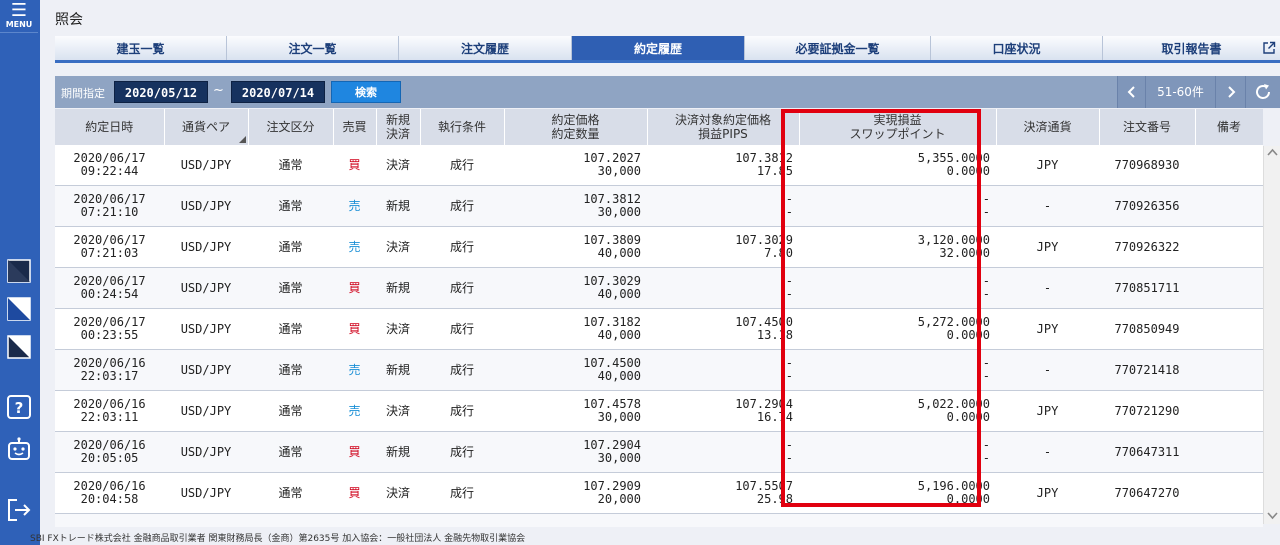 The width and height of the screenshot is (1280, 545). I want to click on order-number: 770926322, so click(1147, 246).